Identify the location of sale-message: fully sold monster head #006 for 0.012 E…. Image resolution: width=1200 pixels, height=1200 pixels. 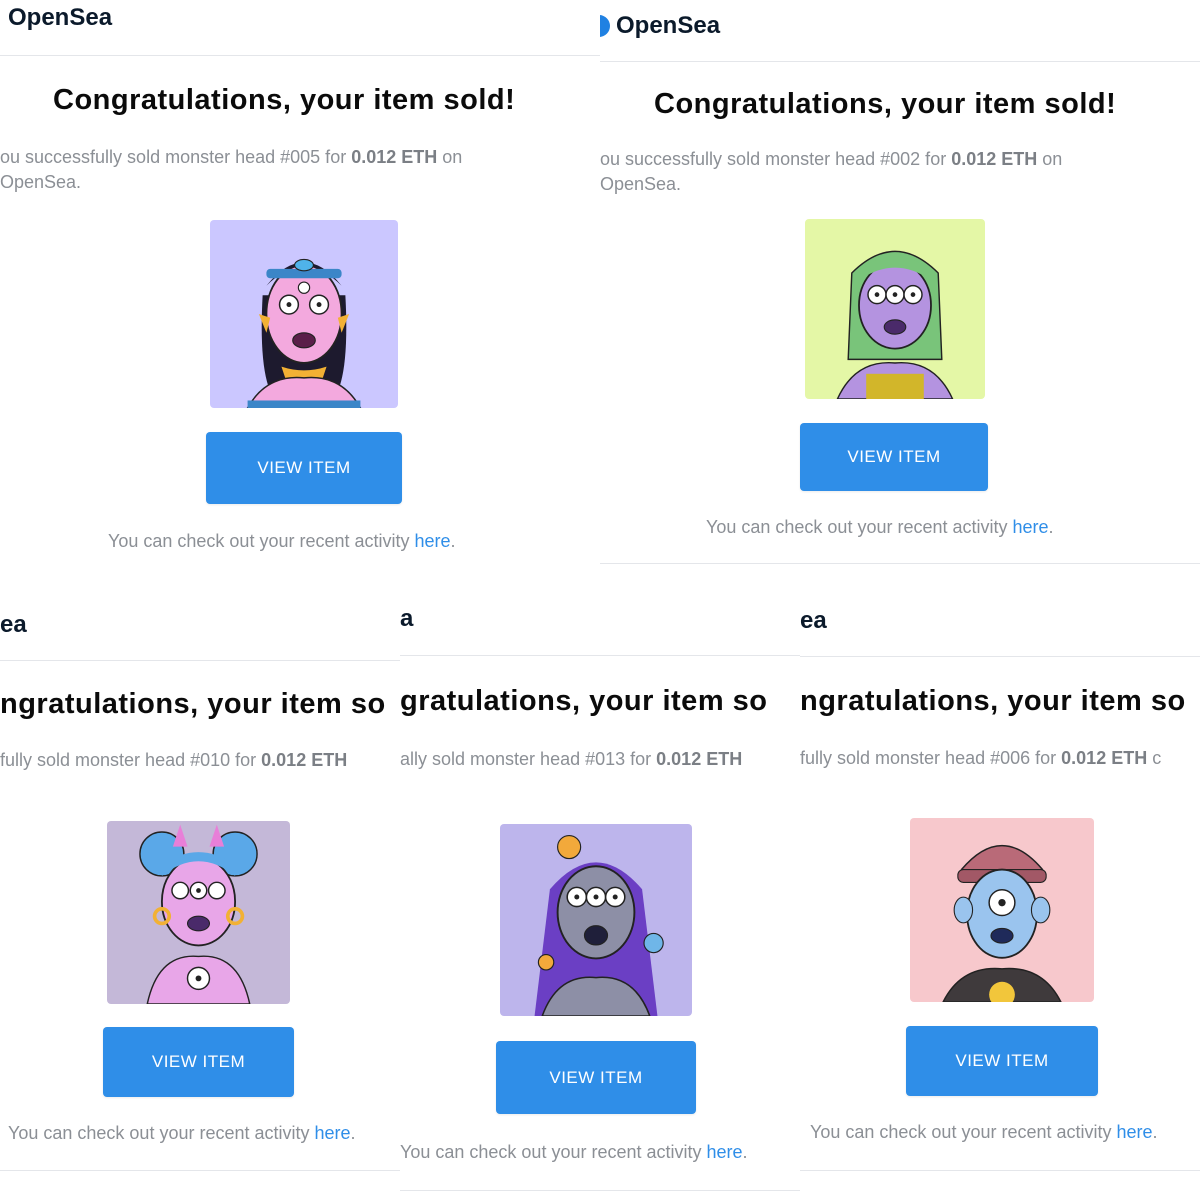
(981, 758).